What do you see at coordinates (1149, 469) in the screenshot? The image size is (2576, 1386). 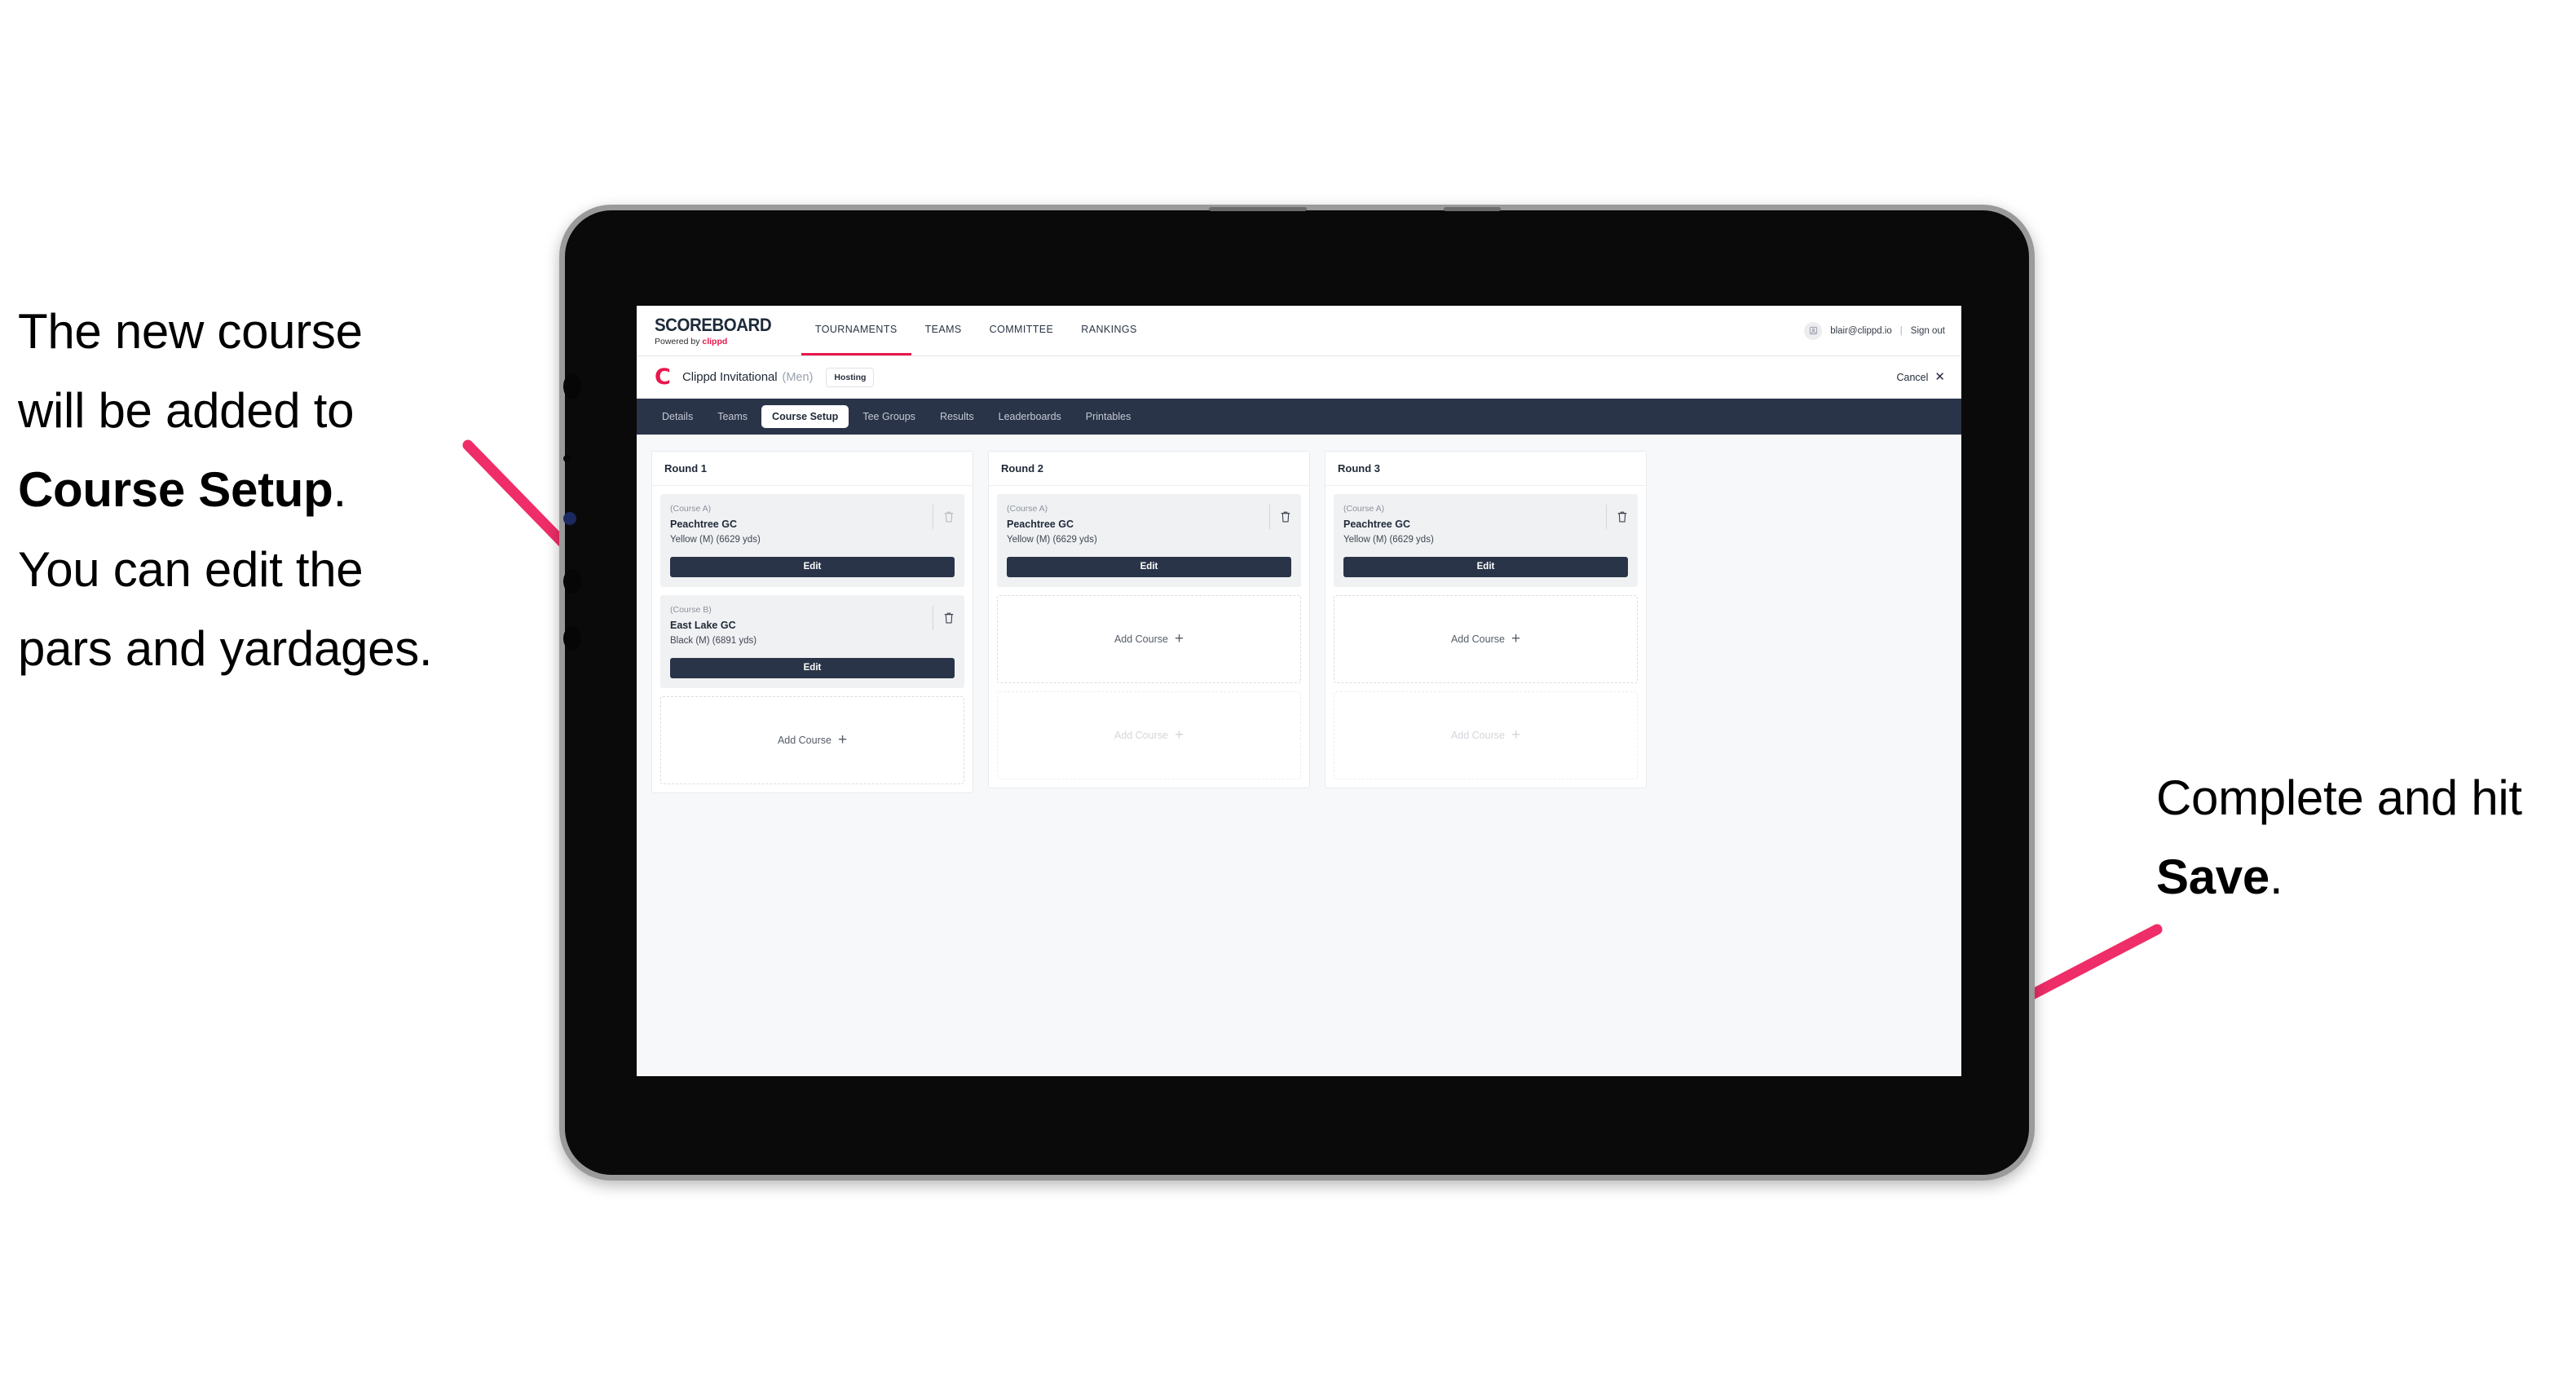 I see `round-title: Round 2` at bounding box center [1149, 469].